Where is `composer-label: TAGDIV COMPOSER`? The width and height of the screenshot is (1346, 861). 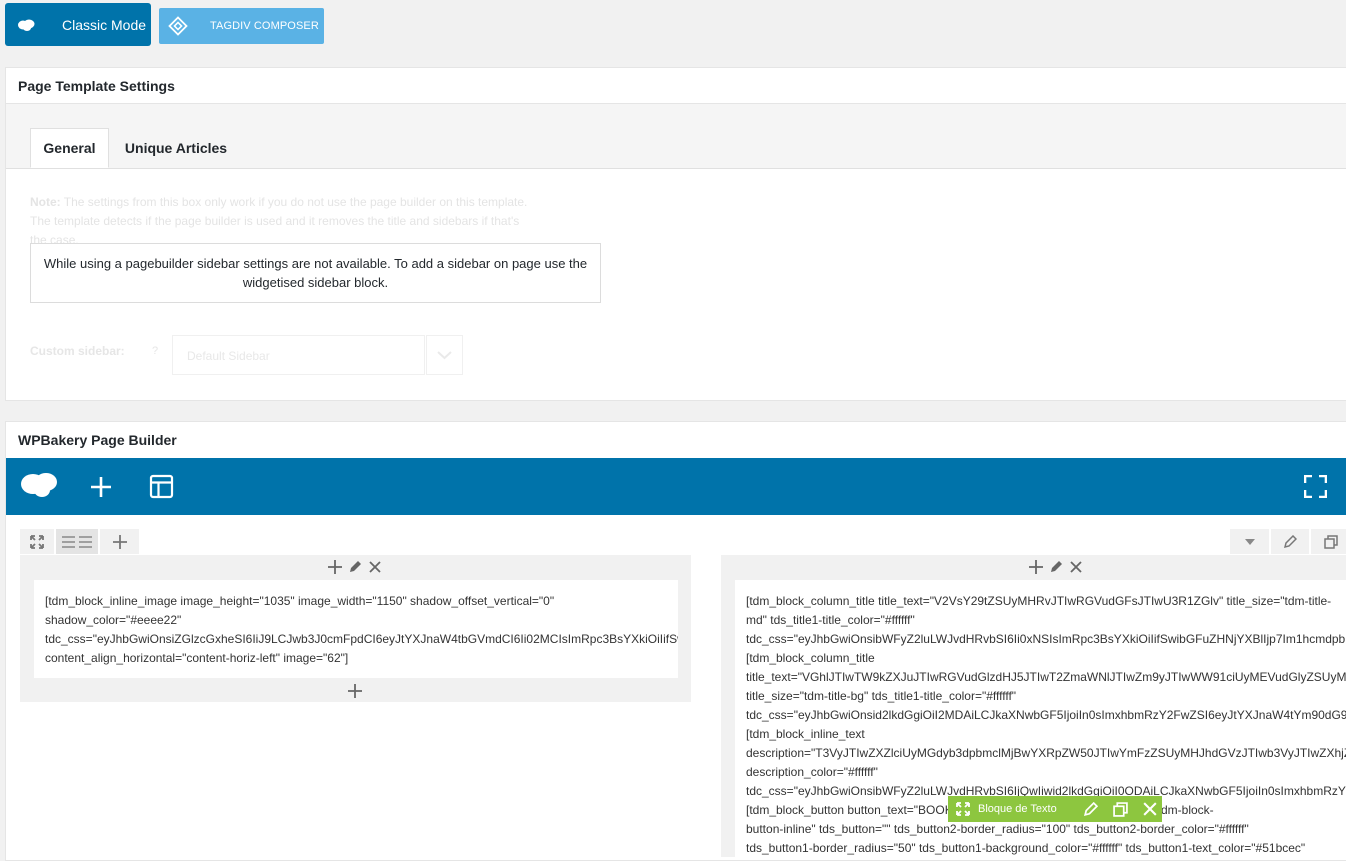 composer-label: TAGDIV COMPOSER is located at coordinates (264, 26).